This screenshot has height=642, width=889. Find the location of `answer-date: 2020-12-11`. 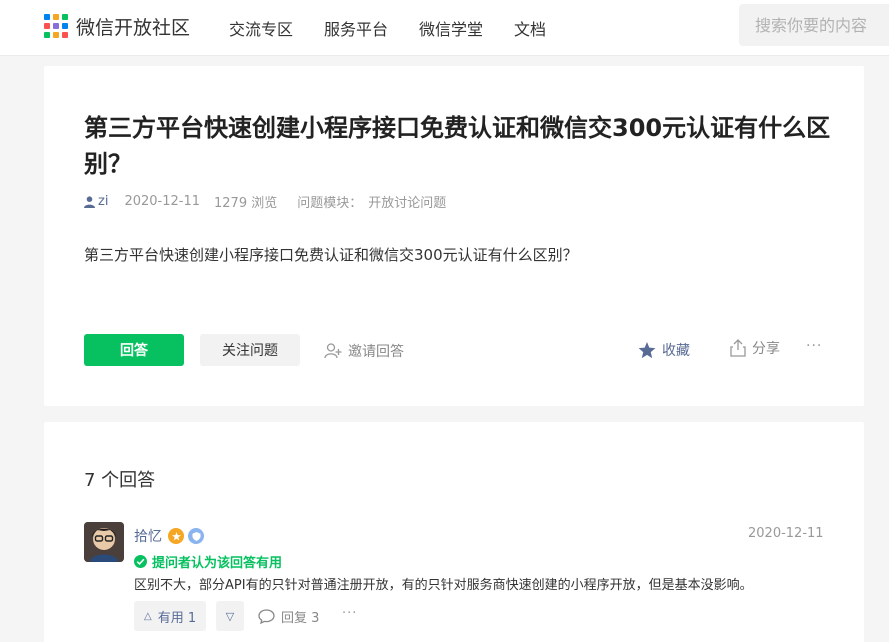

answer-date: 2020-12-11 is located at coordinates (786, 533).